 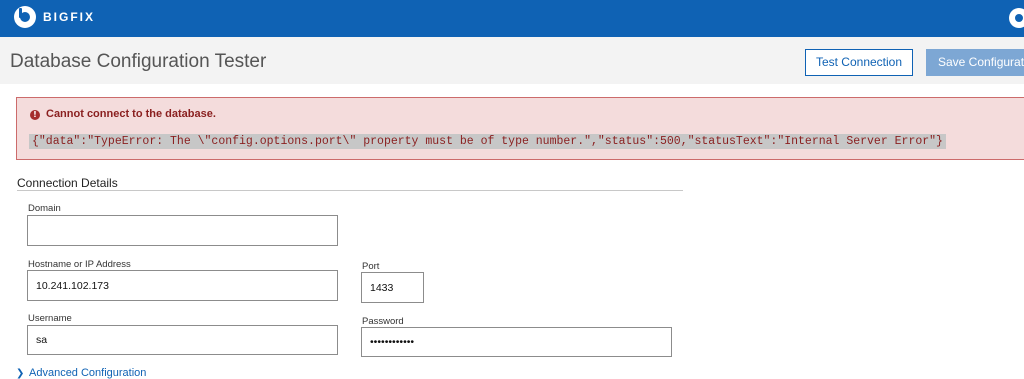 What do you see at coordinates (79, 264) in the screenshot?
I see `hostname-label: Hostname or IP Address` at bounding box center [79, 264].